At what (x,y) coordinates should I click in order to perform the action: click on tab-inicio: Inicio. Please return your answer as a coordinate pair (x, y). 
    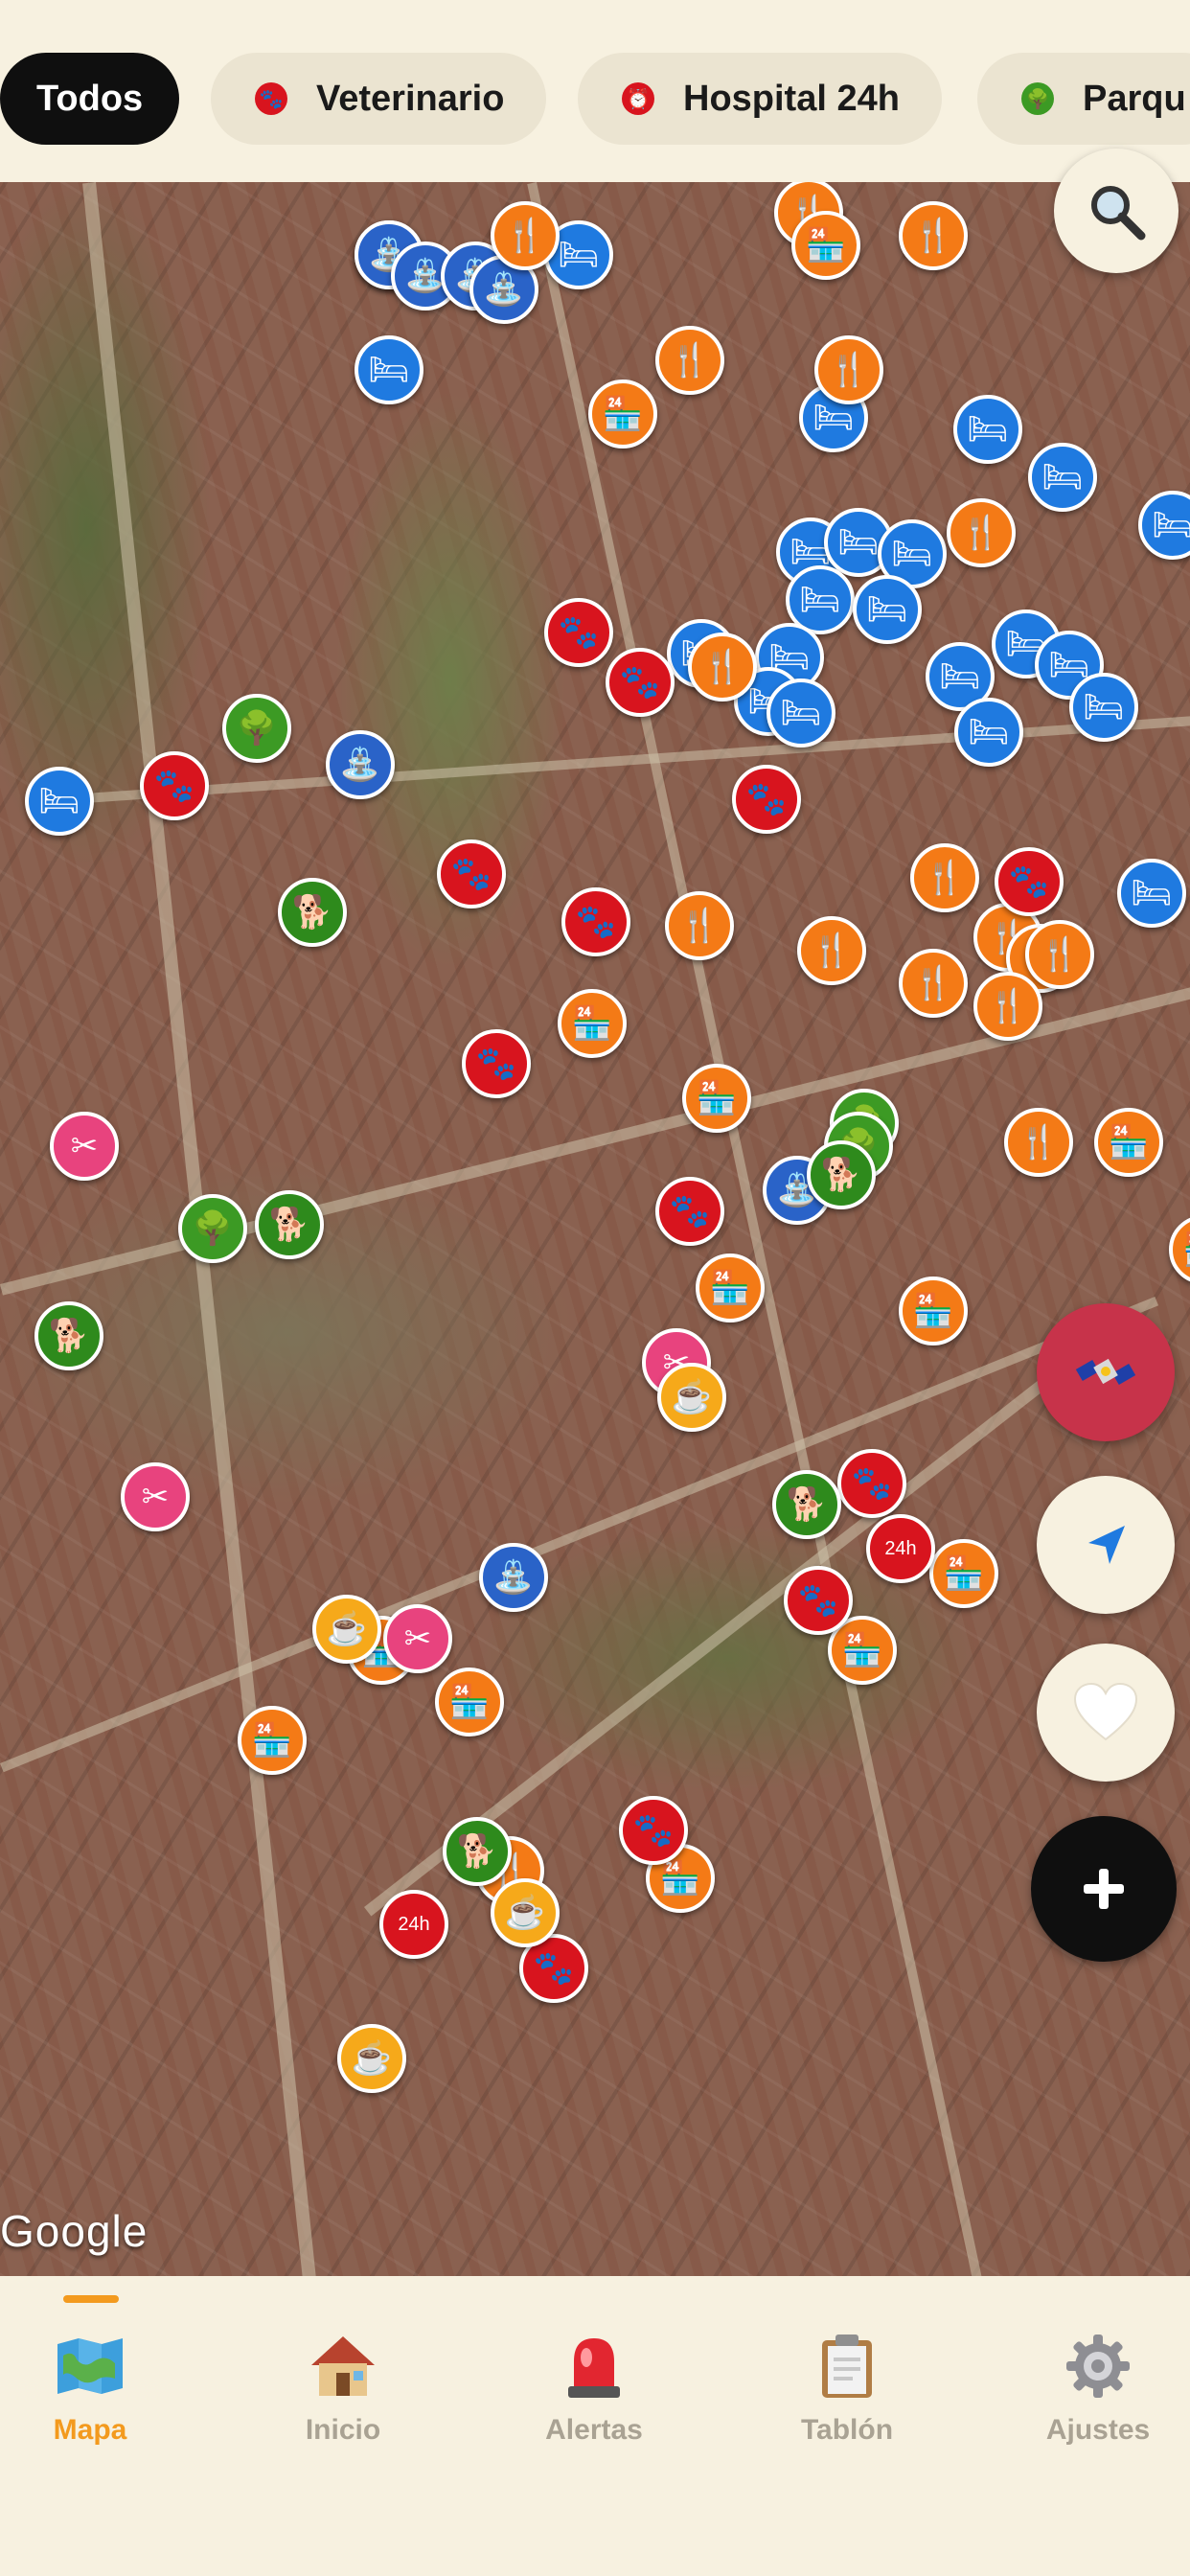
    Looking at the image, I should click on (343, 2388).